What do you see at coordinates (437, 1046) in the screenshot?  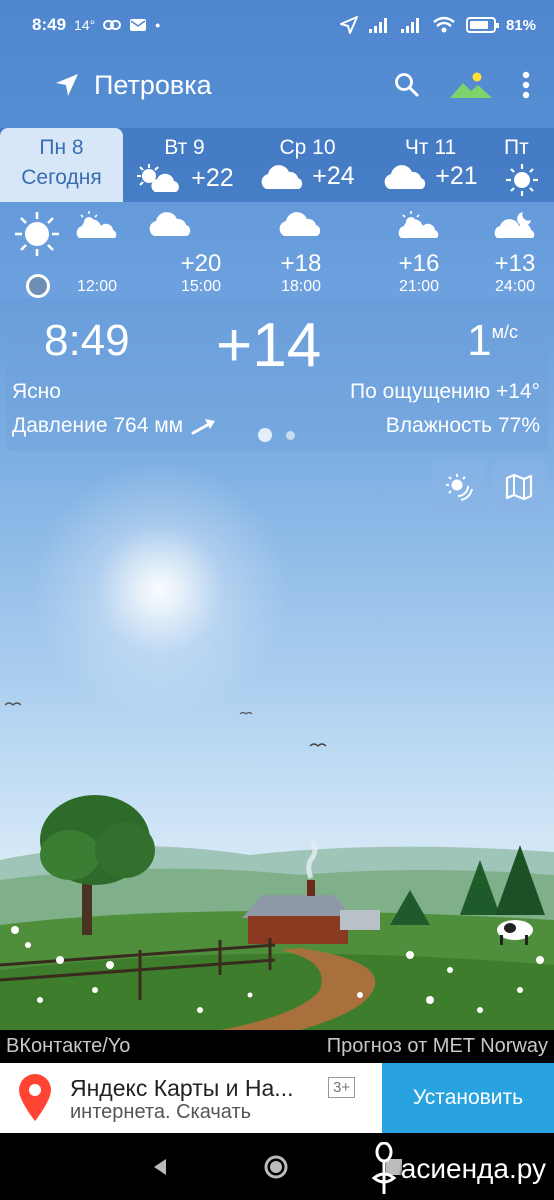 I see `forecast-provider: Прогноз от MET Norway` at bounding box center [437, 1046].